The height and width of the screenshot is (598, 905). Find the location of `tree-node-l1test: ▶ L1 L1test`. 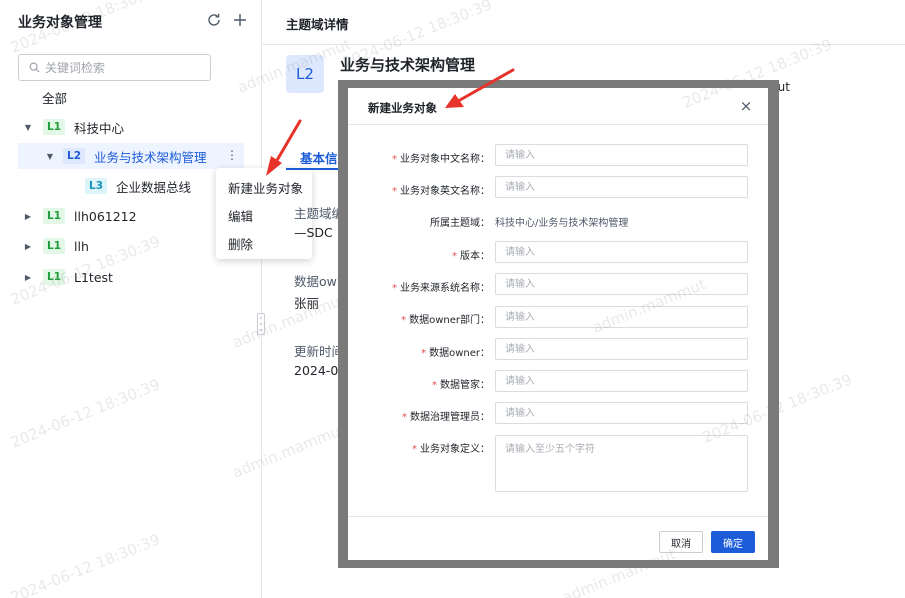

tree-node-l1test: ▶ L1 L1test is located at coordinates (67, 277).